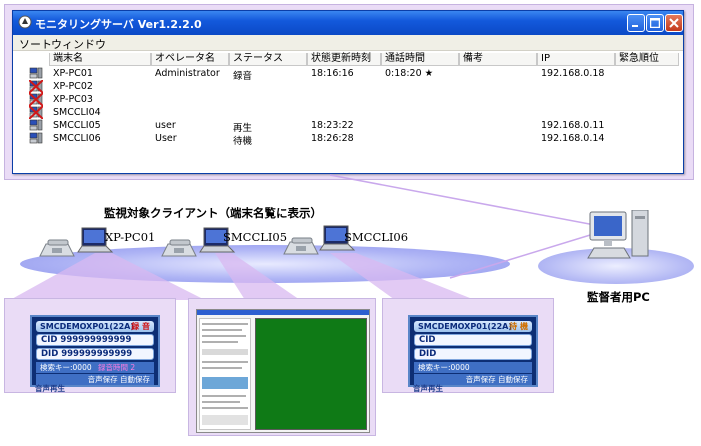 The image size is (701, 446). Describe the element at coordinates (311, 374) in the screenshot. I see `client-app-green-screen` at that location.